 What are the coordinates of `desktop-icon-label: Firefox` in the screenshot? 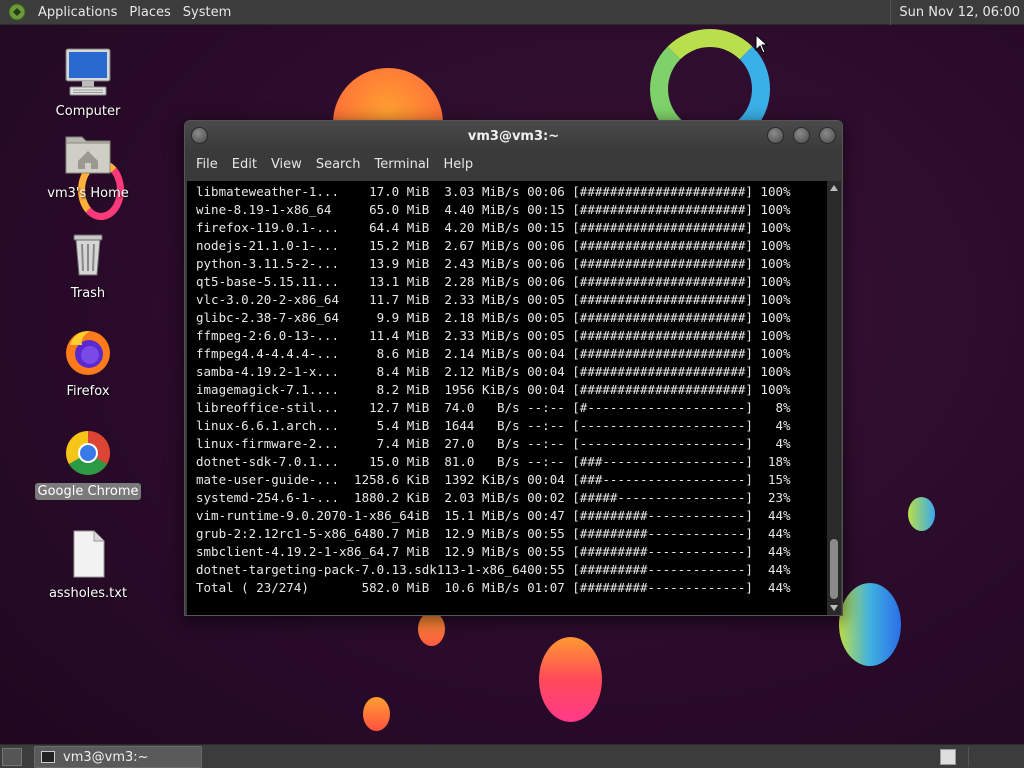 It's located at (88, 391).